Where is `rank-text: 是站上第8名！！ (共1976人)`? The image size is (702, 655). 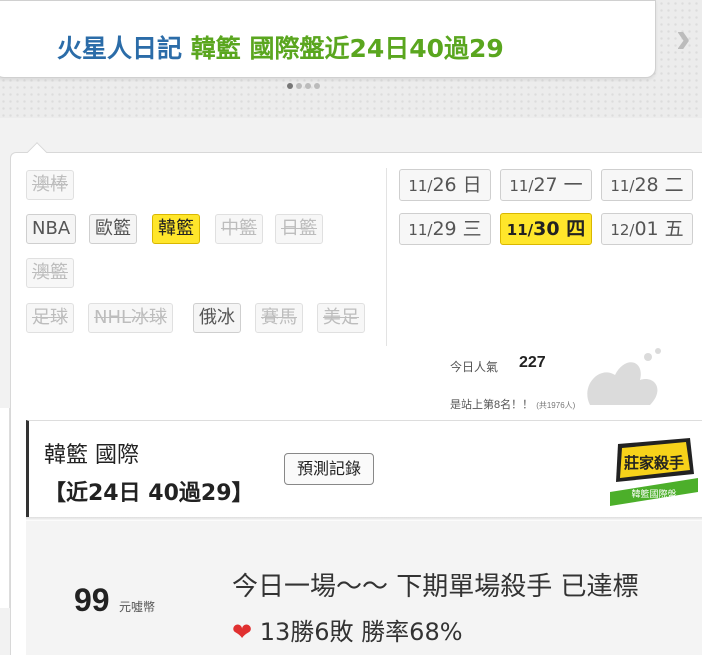
rank-text: 是站上第8名！！ (共1976人) is located at coordinates (512, 404).